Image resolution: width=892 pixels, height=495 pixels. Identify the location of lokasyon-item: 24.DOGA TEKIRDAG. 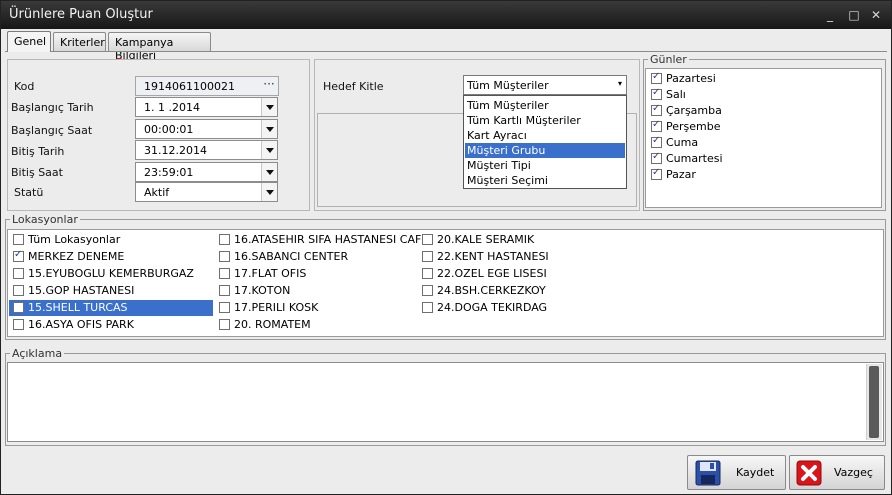
(482, 308).